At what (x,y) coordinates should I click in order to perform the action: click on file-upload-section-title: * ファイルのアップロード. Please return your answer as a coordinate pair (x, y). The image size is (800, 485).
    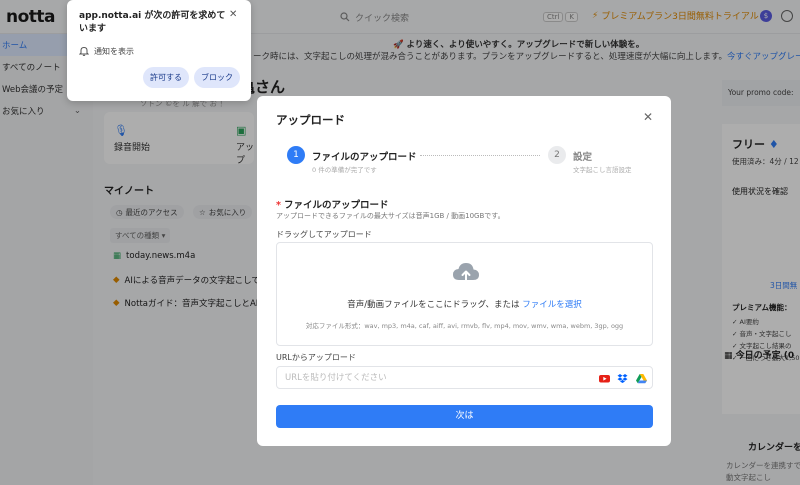
    Looking at the image, I should click on (332, 204).